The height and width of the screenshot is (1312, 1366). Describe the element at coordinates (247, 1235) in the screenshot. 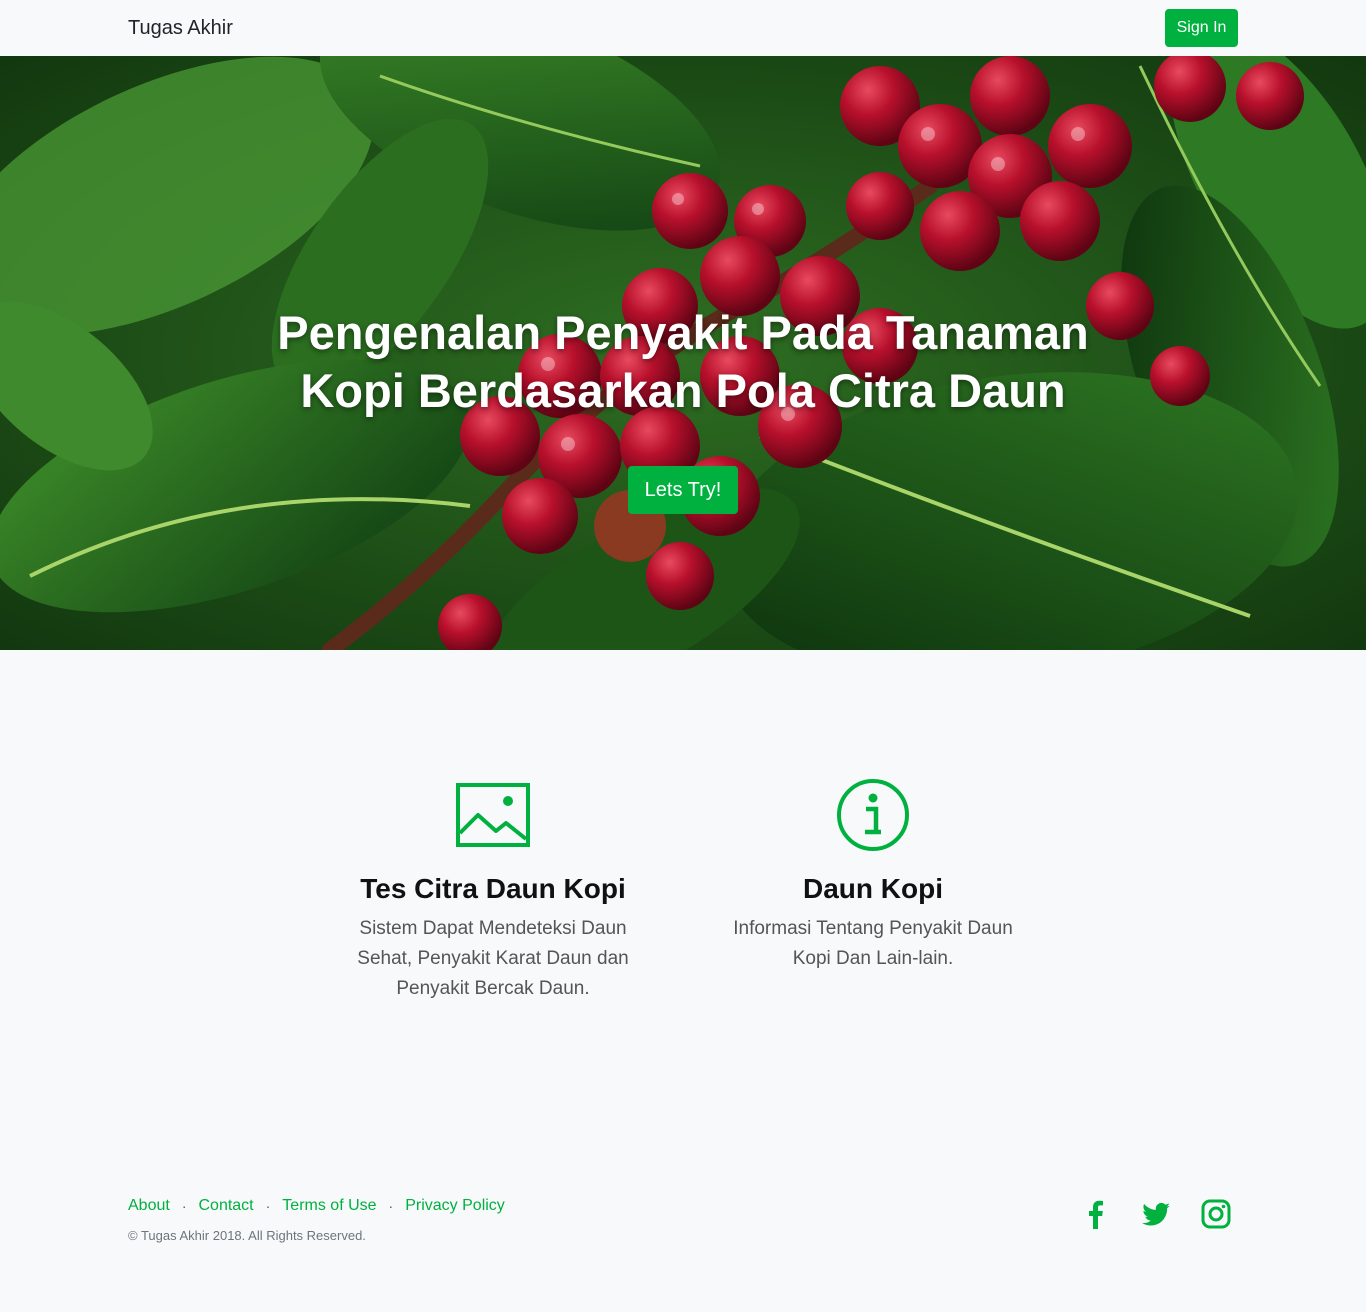

I see `copyright-text: © Tugas Akhir 2018. All Rights Reserved.` at that location.